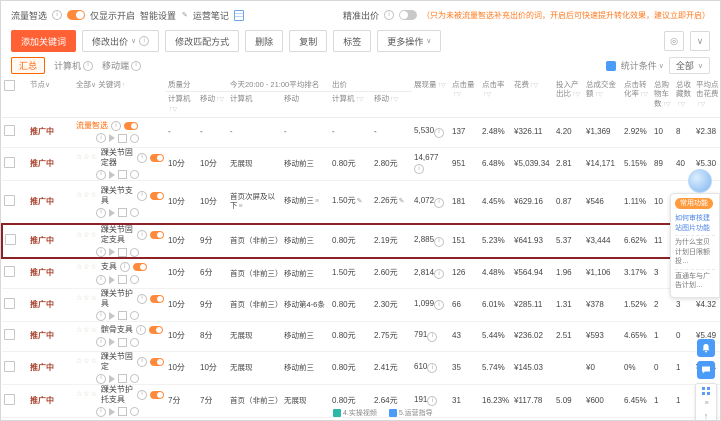  Describe the element at coordinates (410, 413) in the screenshot. I see `footer-item: 5.运营指导` at that location.